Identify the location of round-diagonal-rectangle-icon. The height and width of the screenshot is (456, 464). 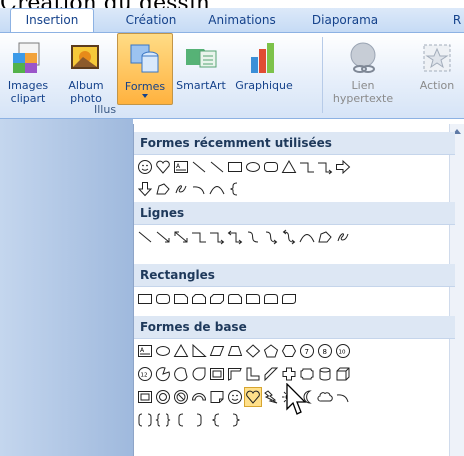
(289, 299).